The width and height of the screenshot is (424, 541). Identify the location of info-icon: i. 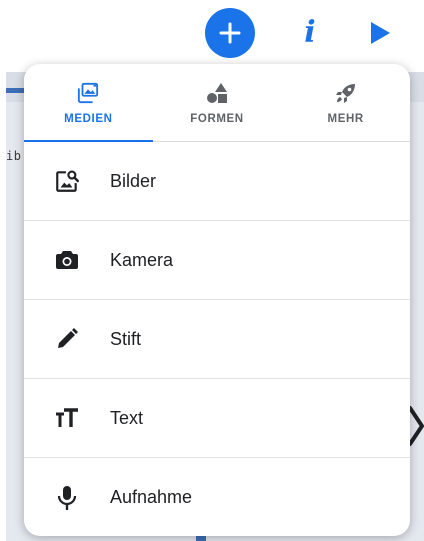
(310, 32).